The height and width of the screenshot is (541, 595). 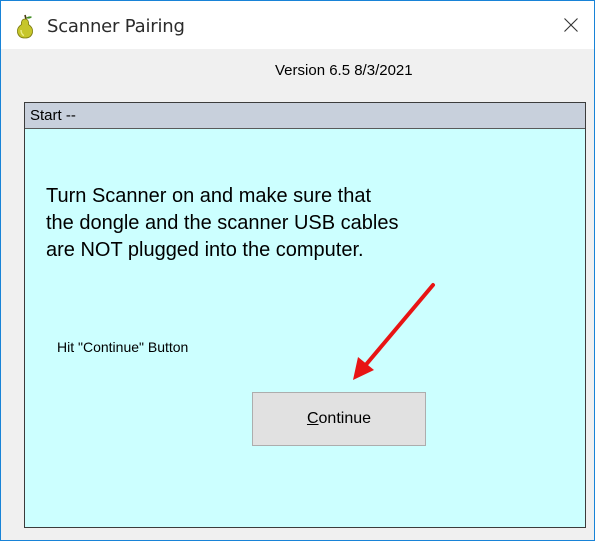 I want to click on continue-button: Continue, so click(x=339, y=419).